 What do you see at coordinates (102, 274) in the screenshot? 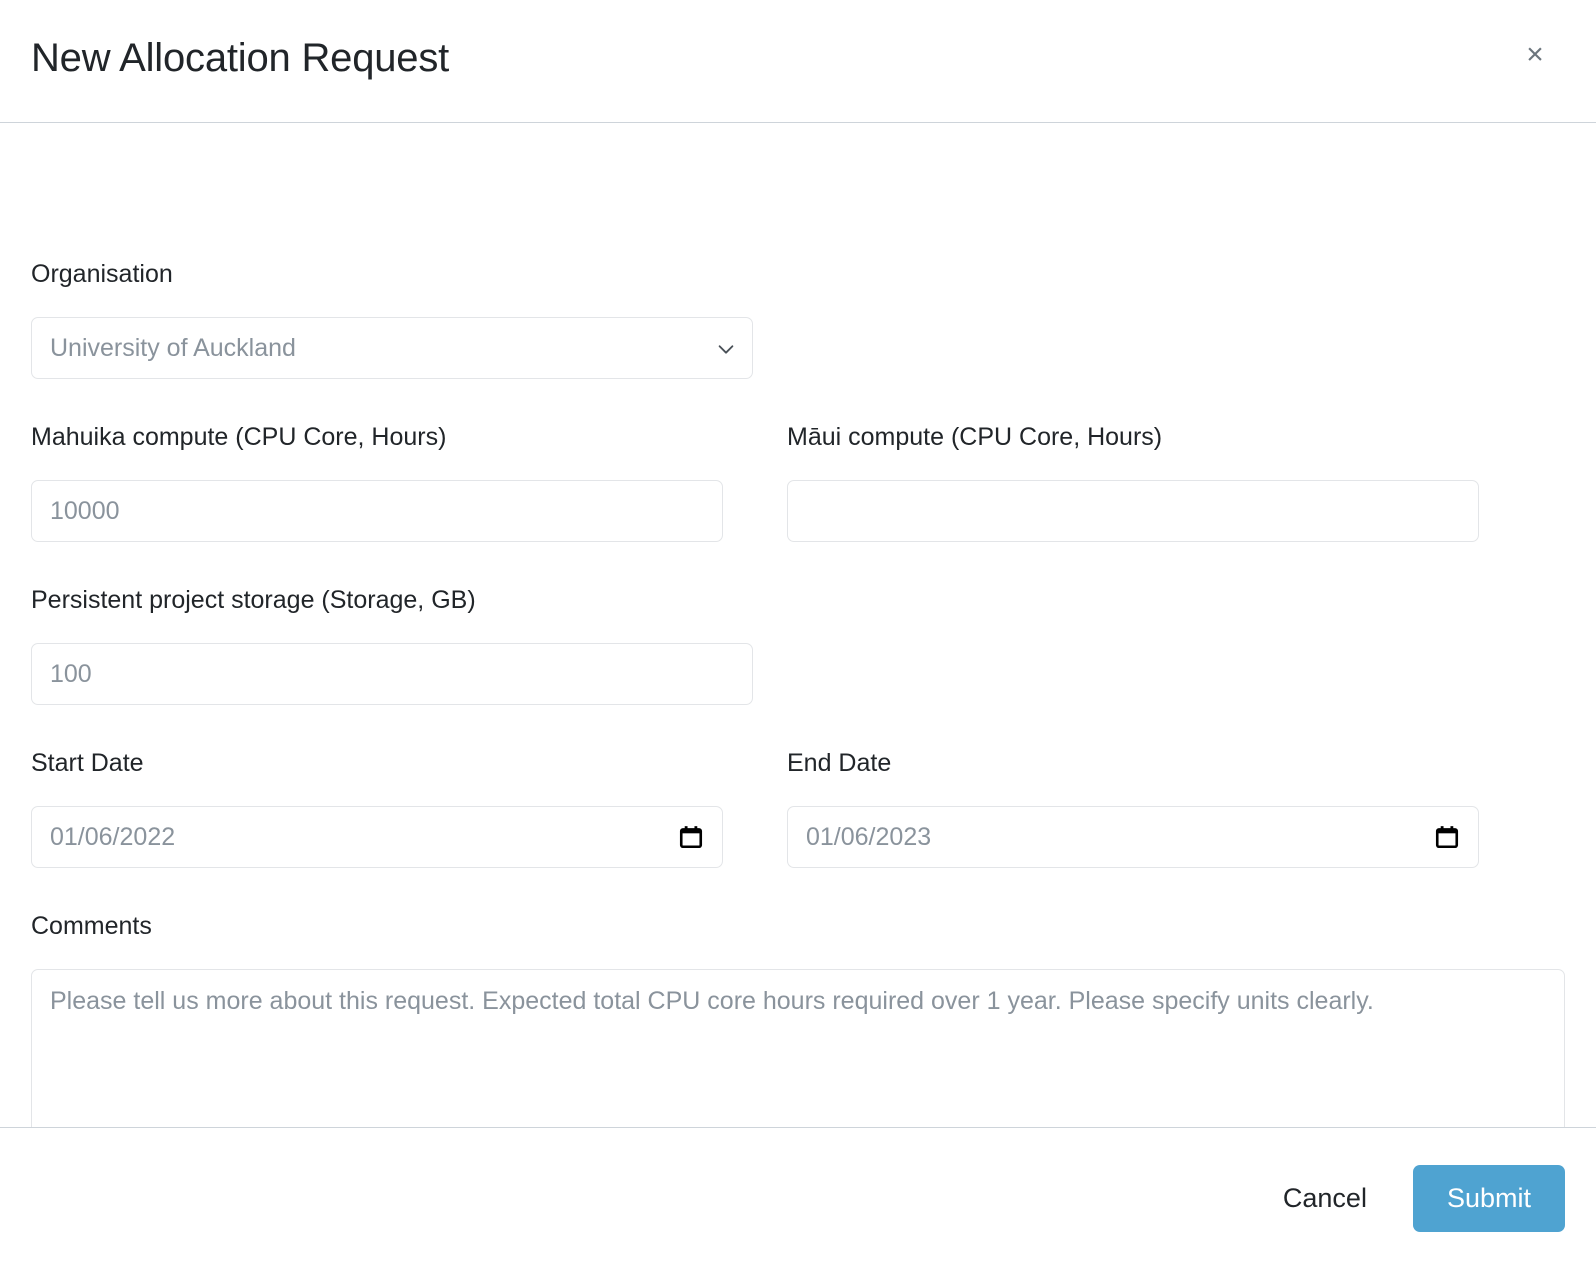
I see `organisation-label: Organisation` at bounding box center [102, 274].